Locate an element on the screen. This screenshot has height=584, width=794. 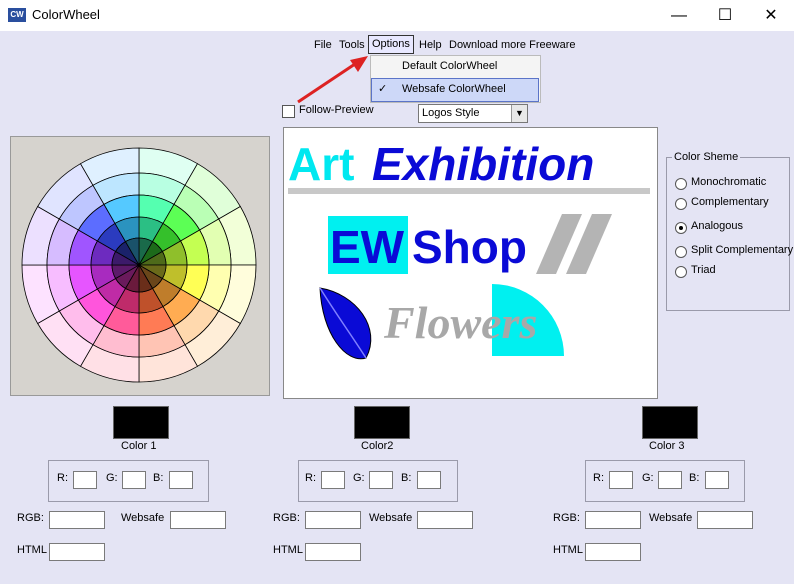
exhibition-text: Exhibition is located at coordinates (483, 164).